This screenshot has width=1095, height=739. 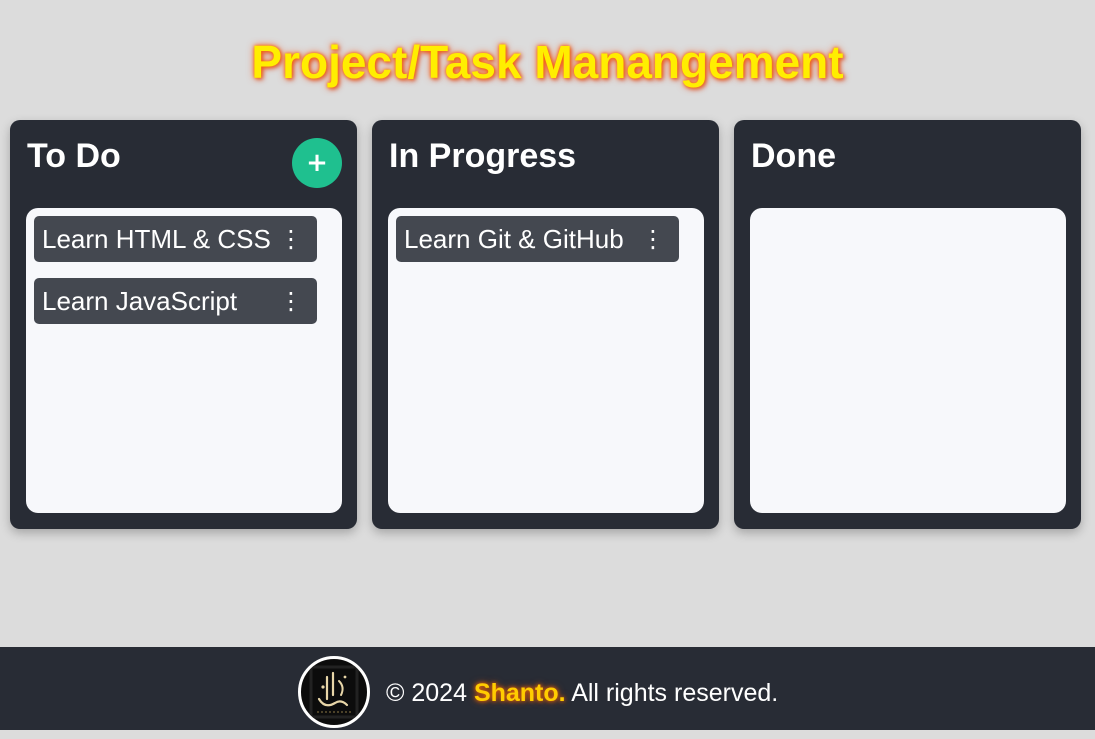 What do you see at coordinates (317, 163) in the screenshot?
I see `add-task-button: +` at bounding box center [317, 163].